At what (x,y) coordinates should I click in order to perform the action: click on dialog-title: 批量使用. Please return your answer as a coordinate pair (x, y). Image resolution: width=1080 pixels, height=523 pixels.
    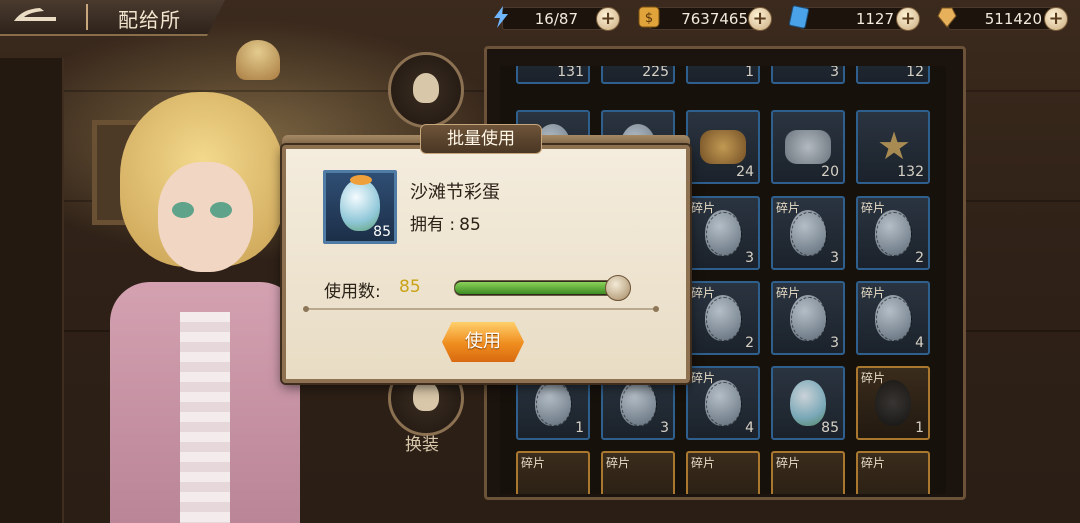
    Looking at the image, I should click on (481, 139).